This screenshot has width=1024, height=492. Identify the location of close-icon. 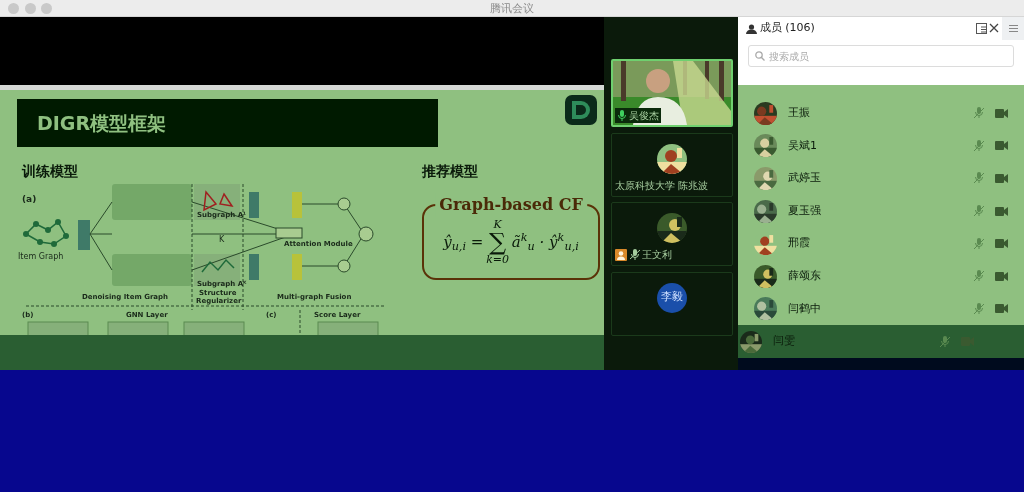
(994, 28).